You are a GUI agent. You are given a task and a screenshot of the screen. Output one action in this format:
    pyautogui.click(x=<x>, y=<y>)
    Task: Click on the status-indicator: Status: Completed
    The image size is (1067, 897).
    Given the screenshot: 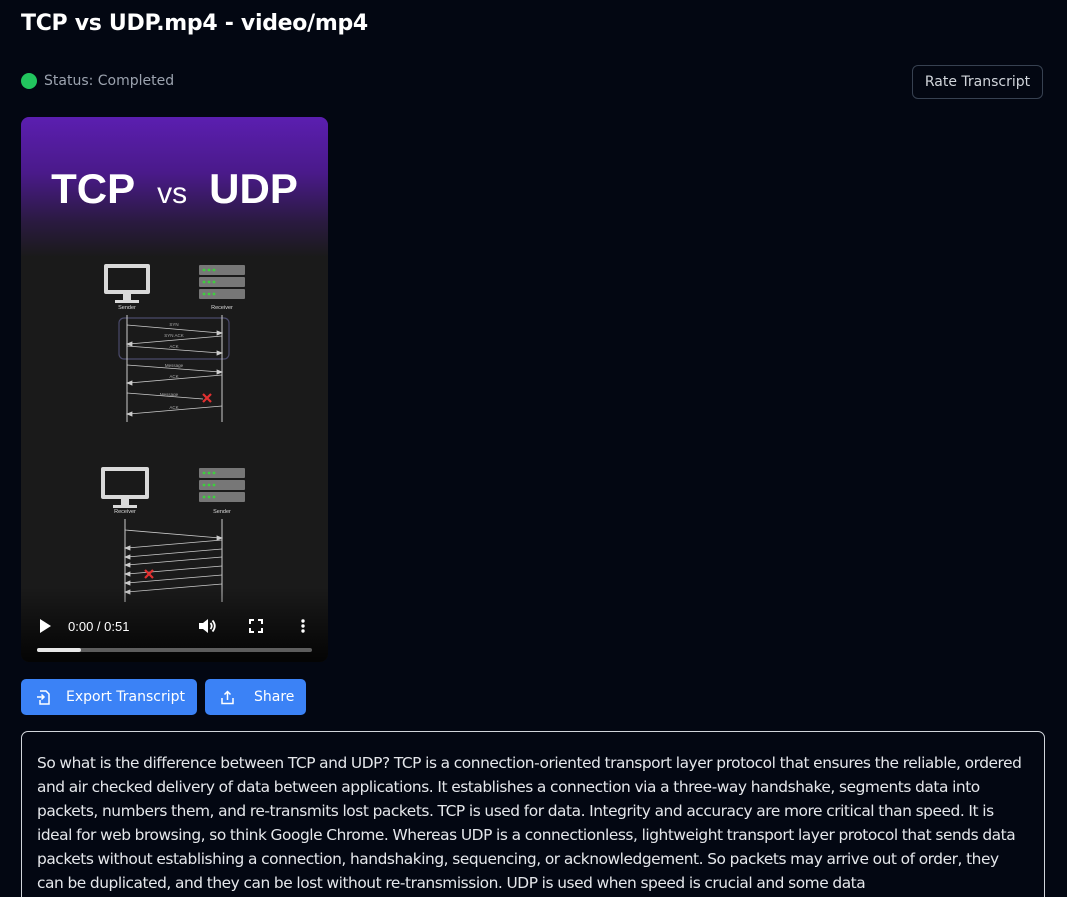 What is the action you would take?
    pyautogui.click(x=97, y=81)
    